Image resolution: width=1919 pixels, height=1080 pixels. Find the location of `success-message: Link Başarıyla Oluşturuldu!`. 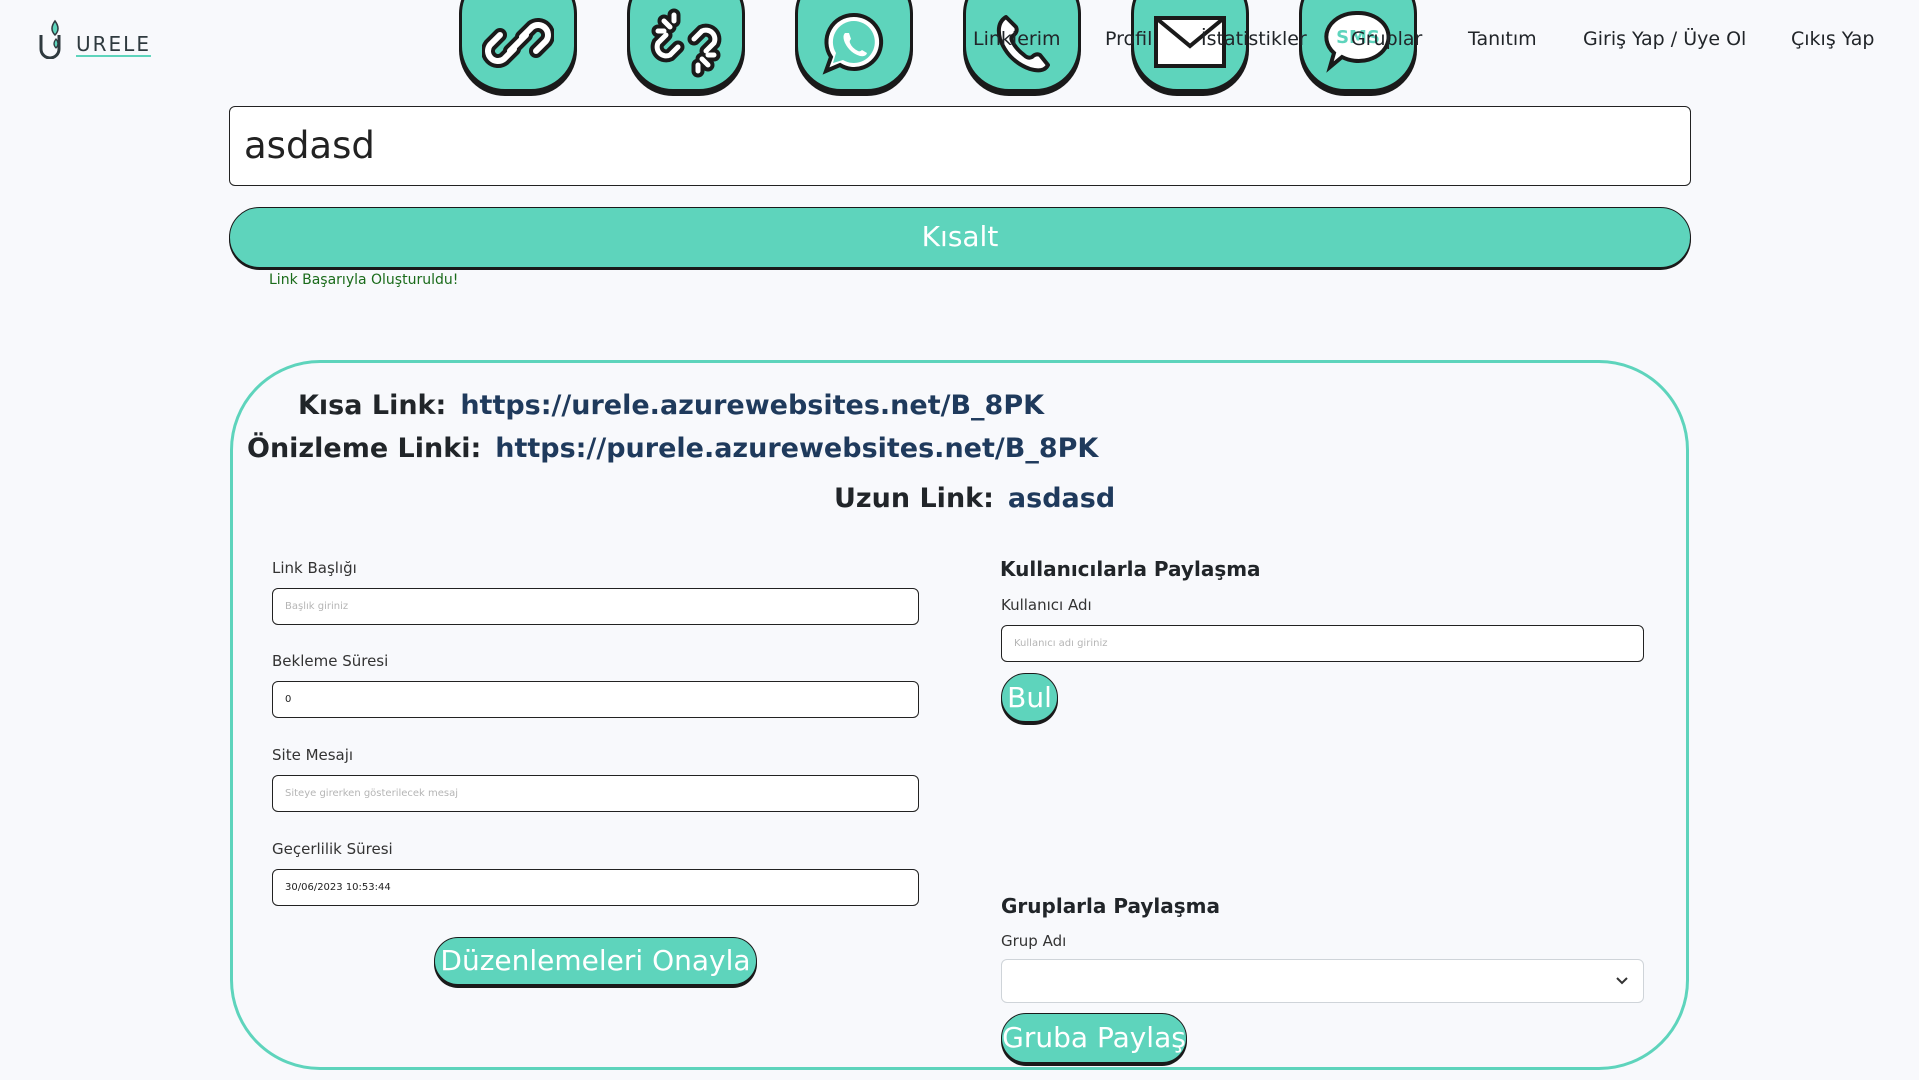

success-message: Link Başarıyla Oluşturuldu! is located at coordinates (364, 280).